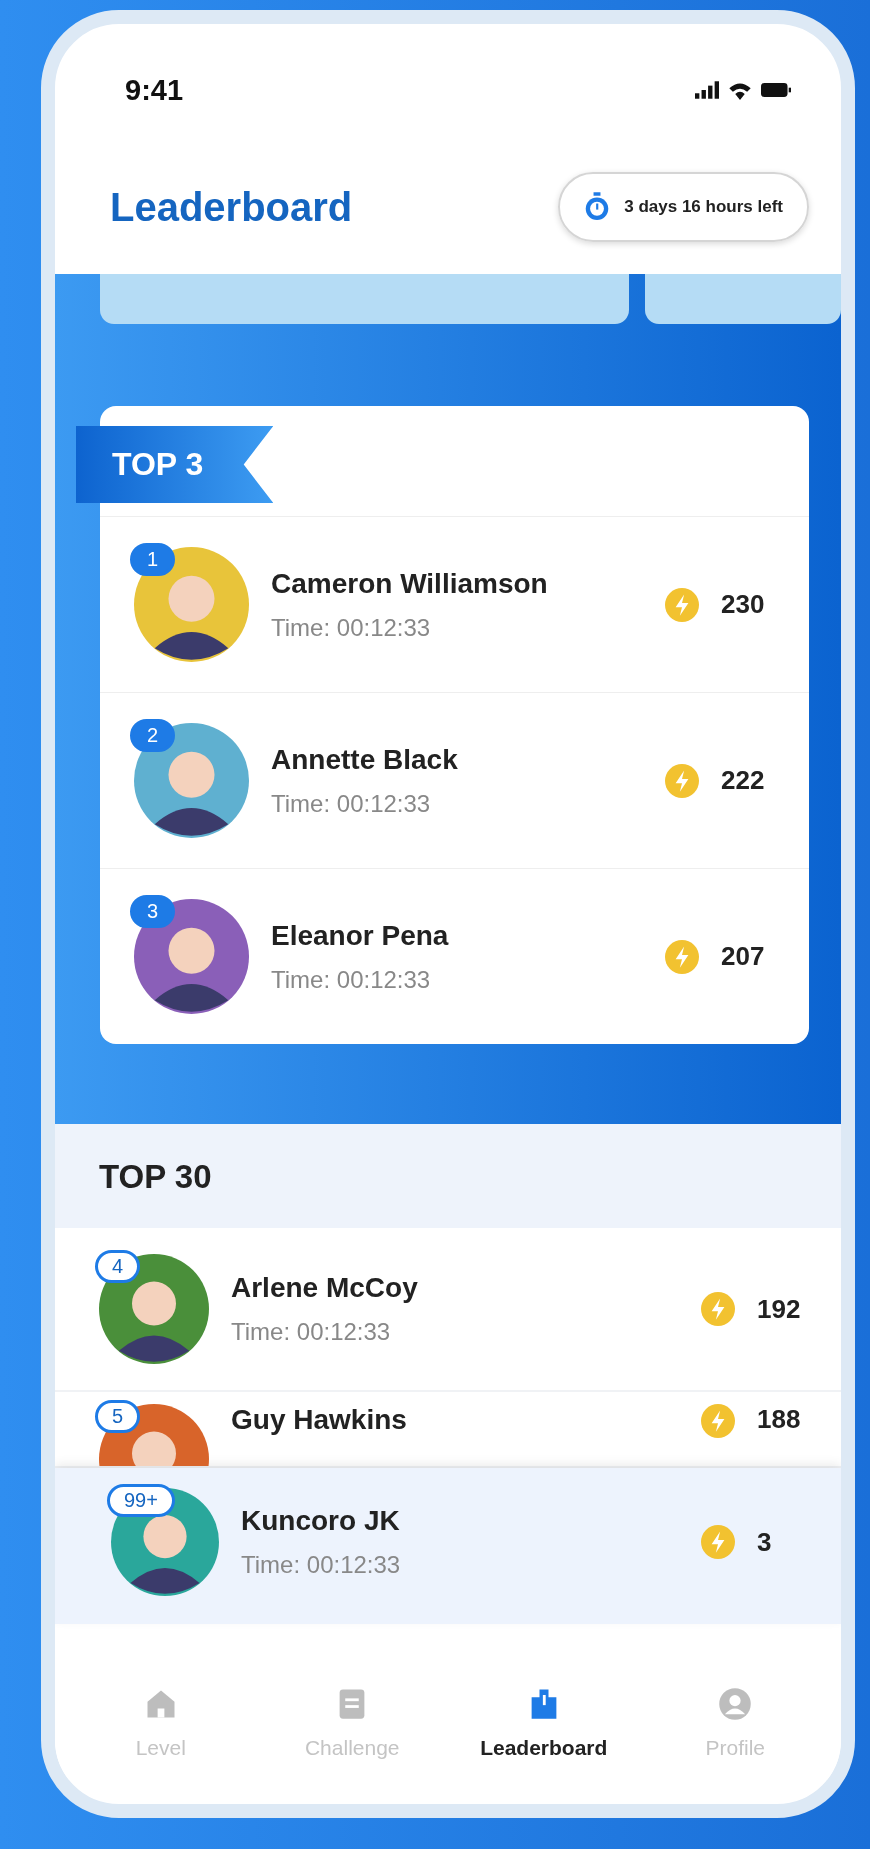 This screenshot has width=870, height=1849. I want to click on nav-tab: Leaderboard, so click(543, 1723).